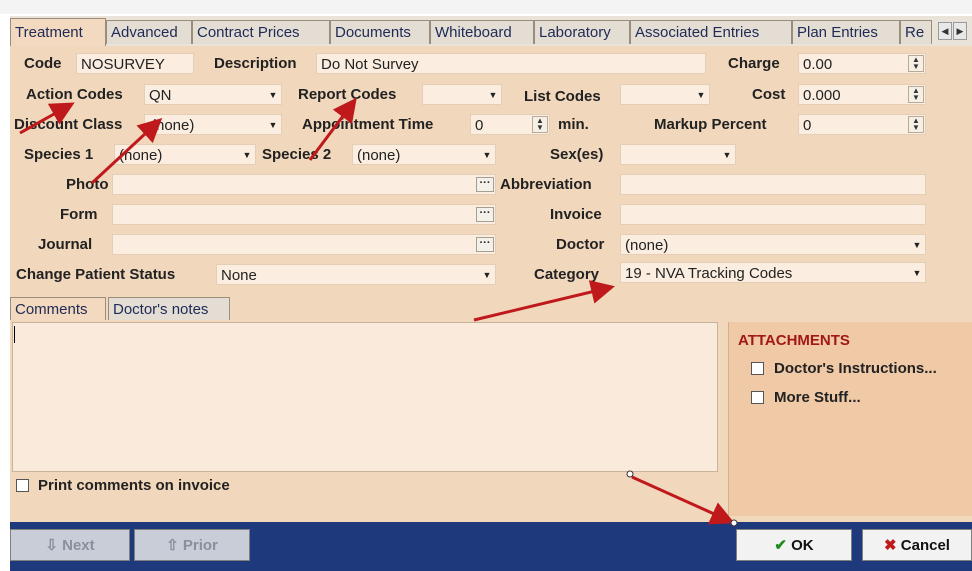  Describe the element at coordinates (126, 151) in the screenshot. I see `annotation-arrow-action-codes` at that location.